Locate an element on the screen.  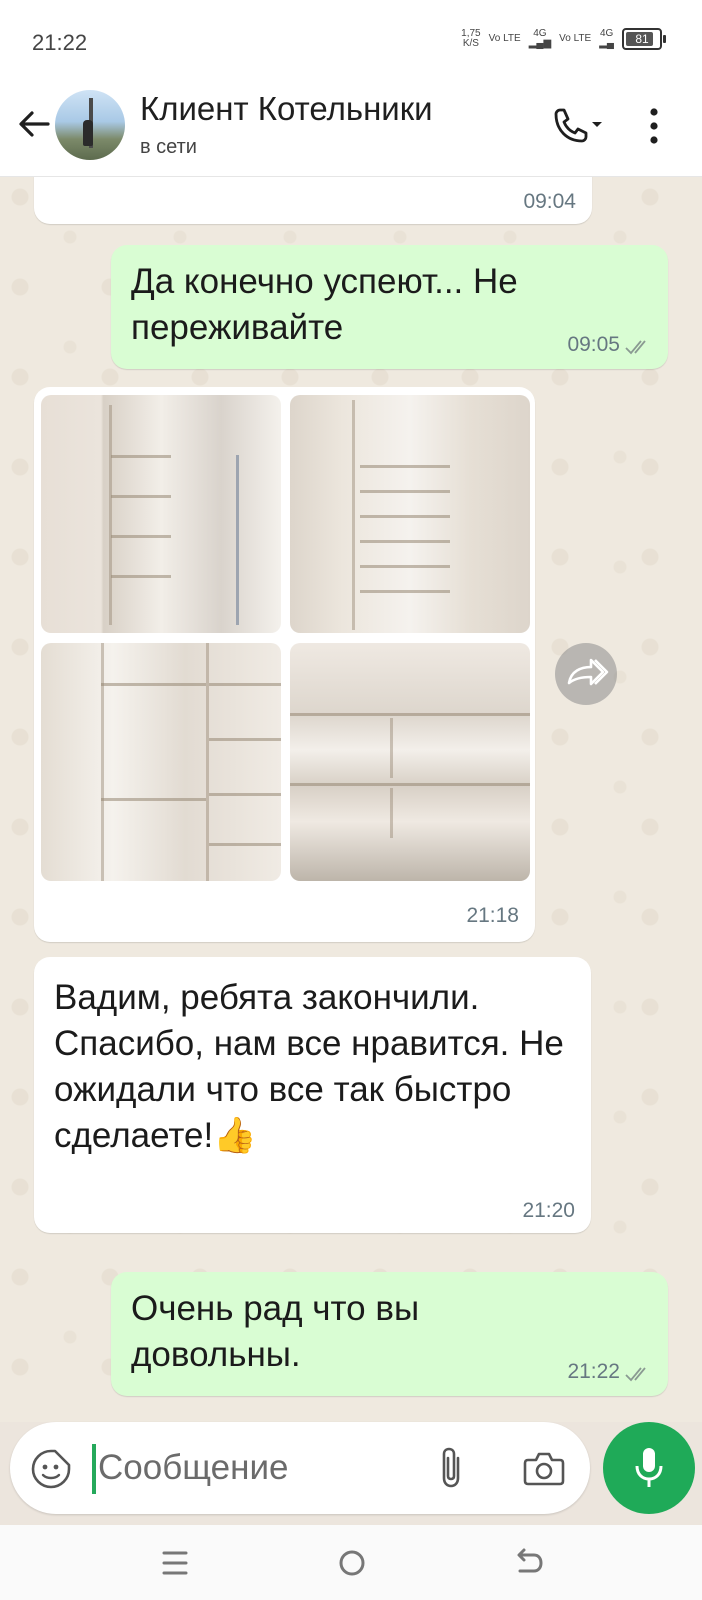
mic-icon is located at coordinates (649, 1467).